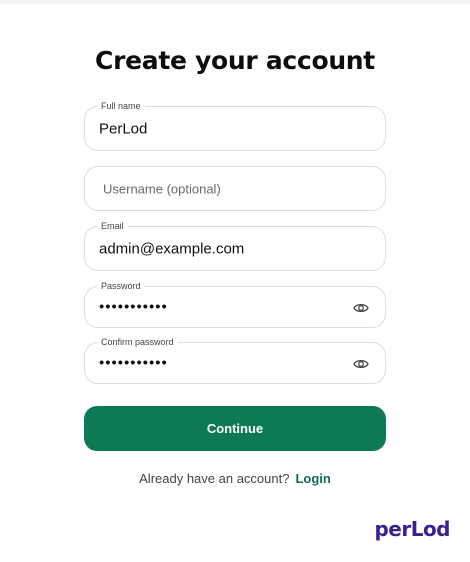 The width and height of the screenshot is (470, 562). I want to click on login-prompt-text: Already have an account?, so click(214, 478).